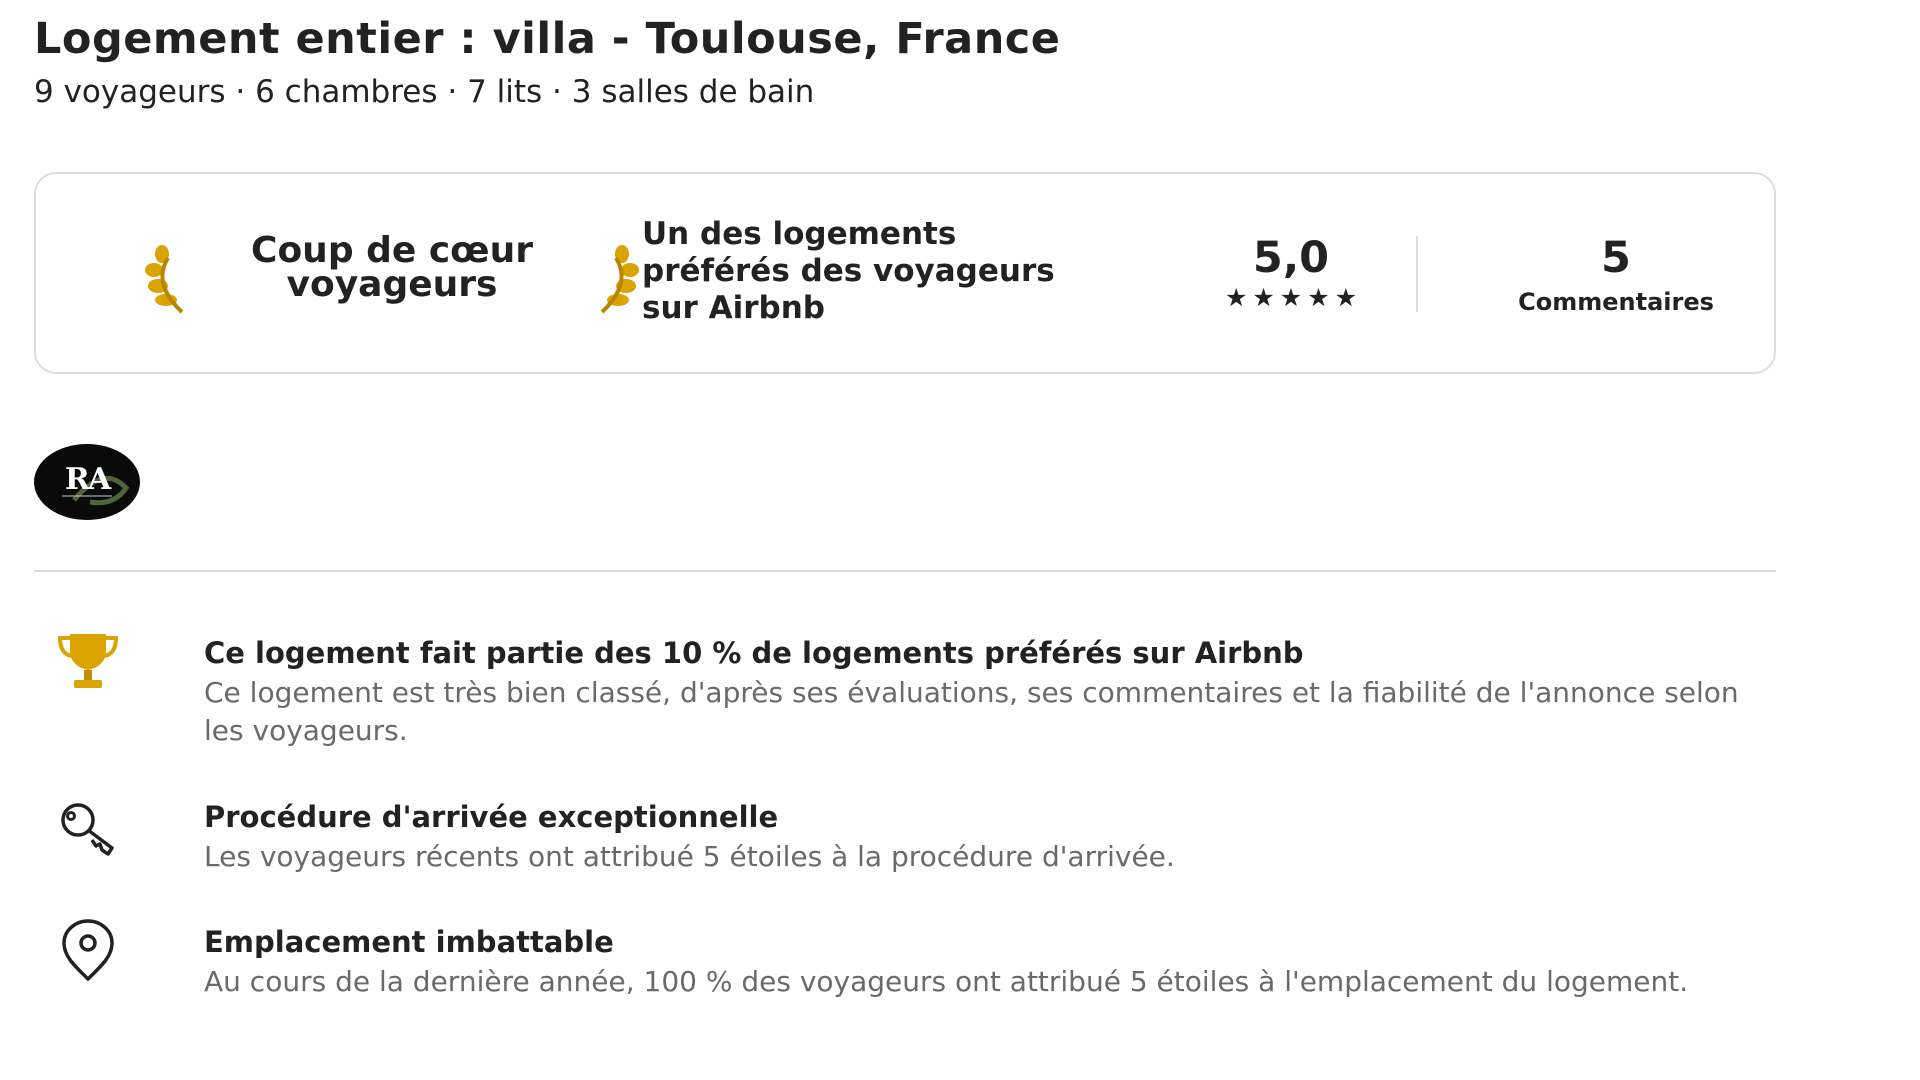 This screenshot has width=1920, height=1080. Describe the element at coordinates (1616, 258) in the screenshot. I see `reviews-count: 5` at that location.